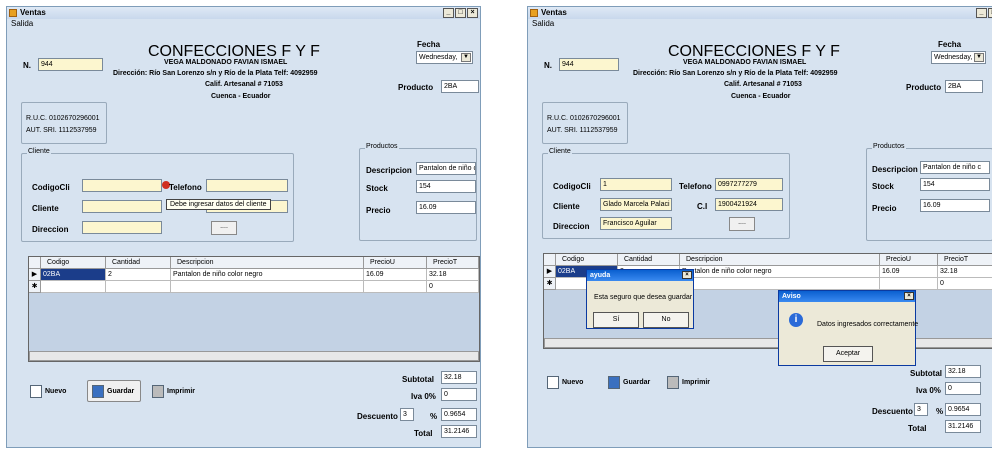  Describe the element at coordinates (749, 204) in the screenshot. I see `ci-field: 1900421924` at that location.